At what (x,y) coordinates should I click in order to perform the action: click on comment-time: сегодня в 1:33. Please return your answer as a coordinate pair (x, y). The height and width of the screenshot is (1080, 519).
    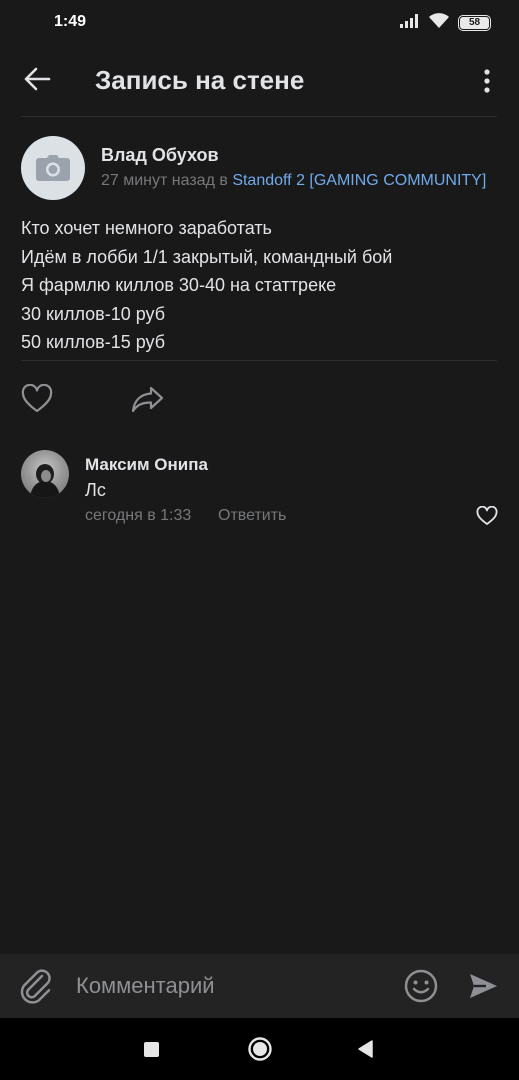
    Looking at the image, I should click on (138, 515).